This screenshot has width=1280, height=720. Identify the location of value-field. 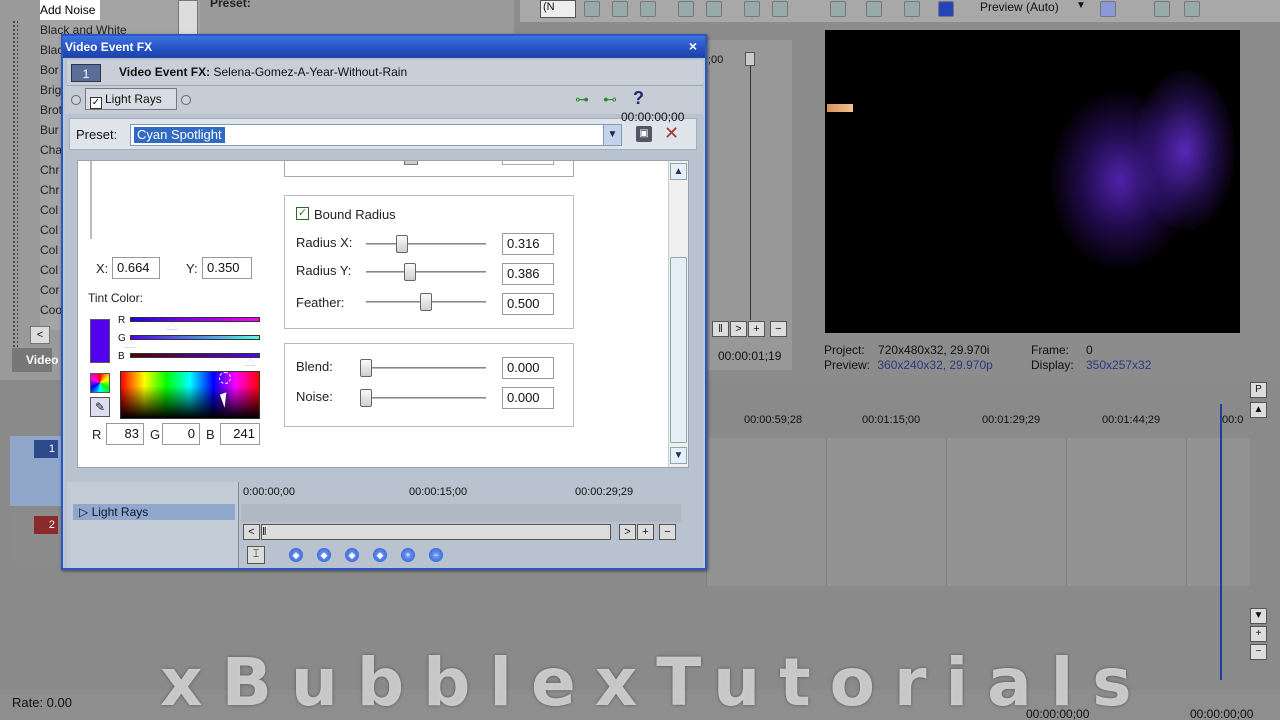
(528, 163).